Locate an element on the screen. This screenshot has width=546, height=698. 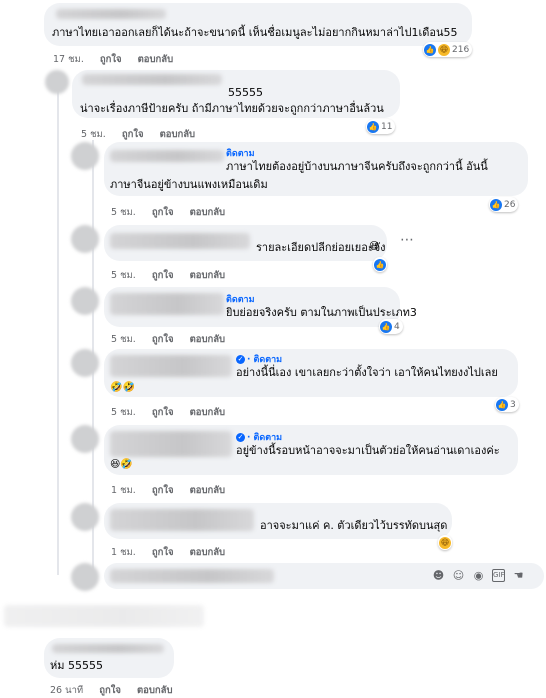
emoji-icon: ☺ is located at coordinates (458, 575).